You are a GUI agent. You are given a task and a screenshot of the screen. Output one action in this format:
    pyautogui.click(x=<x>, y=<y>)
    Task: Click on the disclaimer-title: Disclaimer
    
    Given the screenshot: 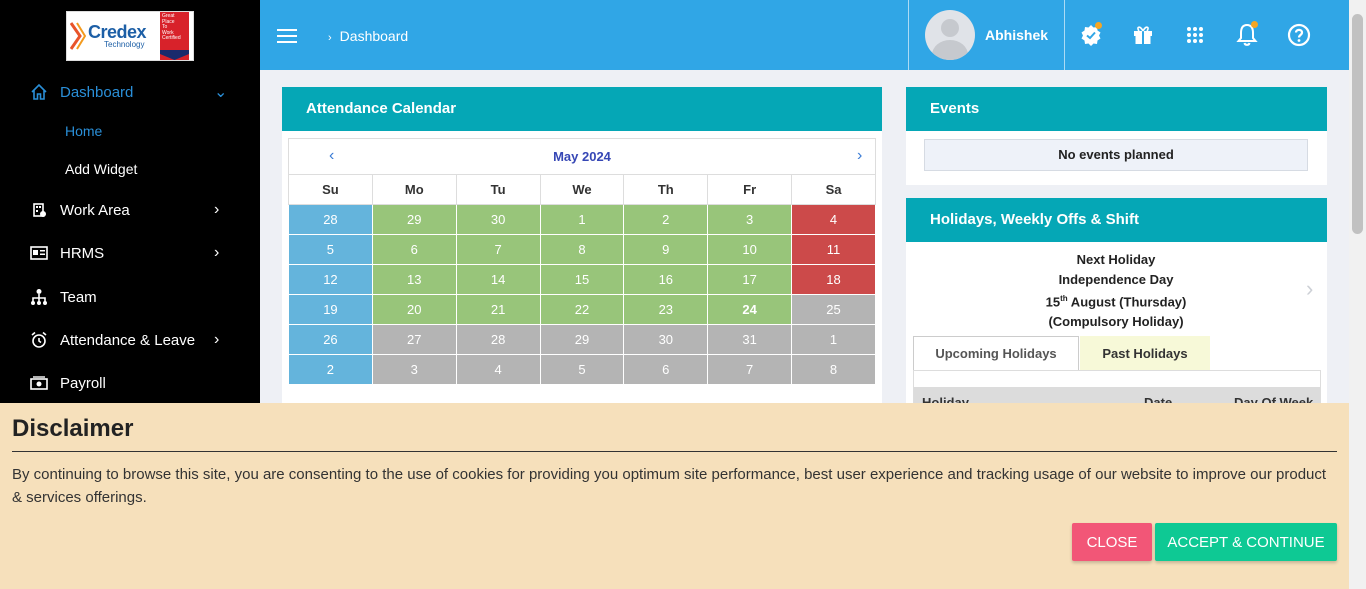 What is the action you would take?
    pyautogui.click(x=73, y=428)
    